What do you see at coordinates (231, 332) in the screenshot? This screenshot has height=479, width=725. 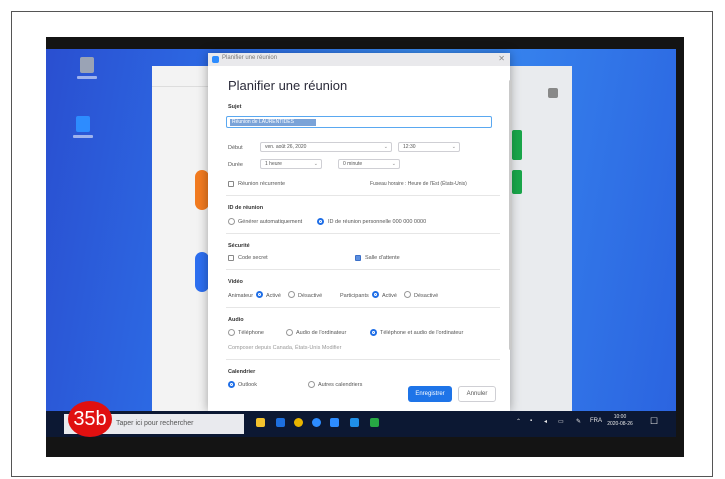 I see `audio-phone-radio` at bounding box center [231, 332].